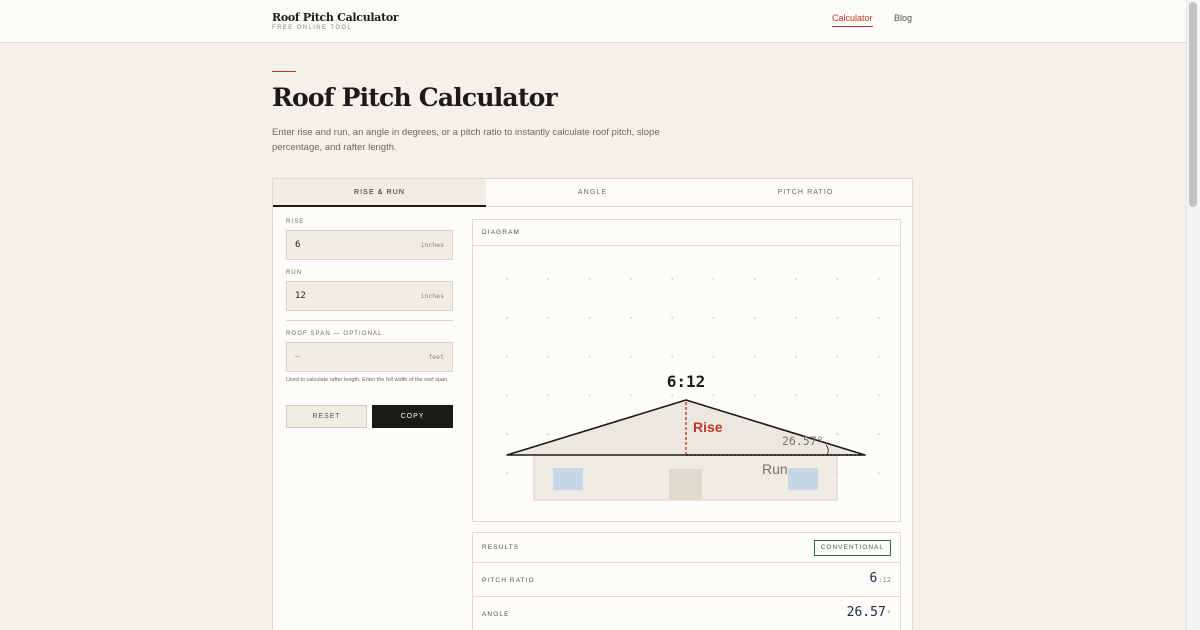 The width and height of the screenshot is (1200, 630). I want to click on scrollbar-thumb, so click(1193, 104).